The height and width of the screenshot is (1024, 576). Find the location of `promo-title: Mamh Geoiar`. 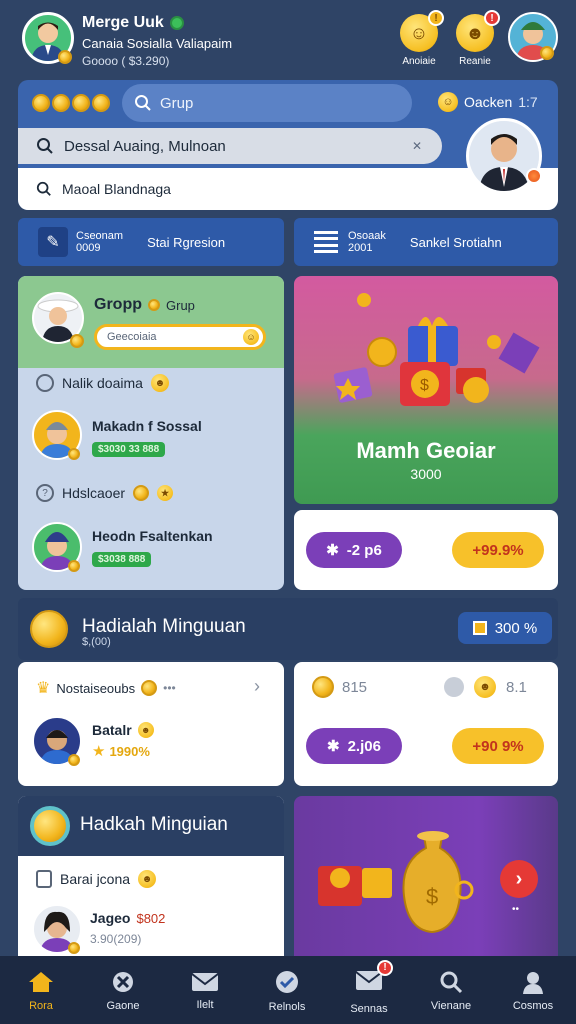

promo-title: Mamh Geoiar is located at coordinates (426, 450).